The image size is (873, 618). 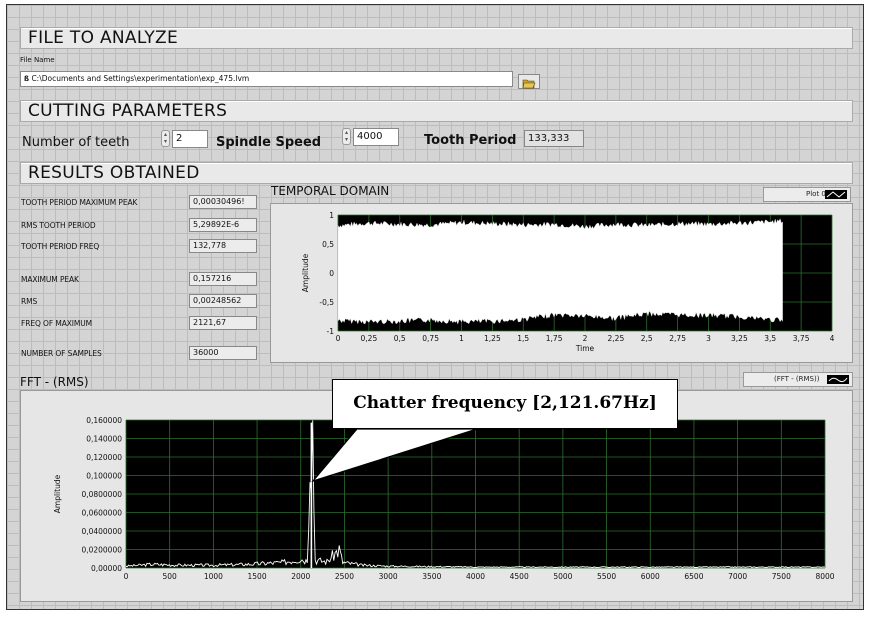 I want to click on x-tick-label: 4500, so click(x=519, y=576).